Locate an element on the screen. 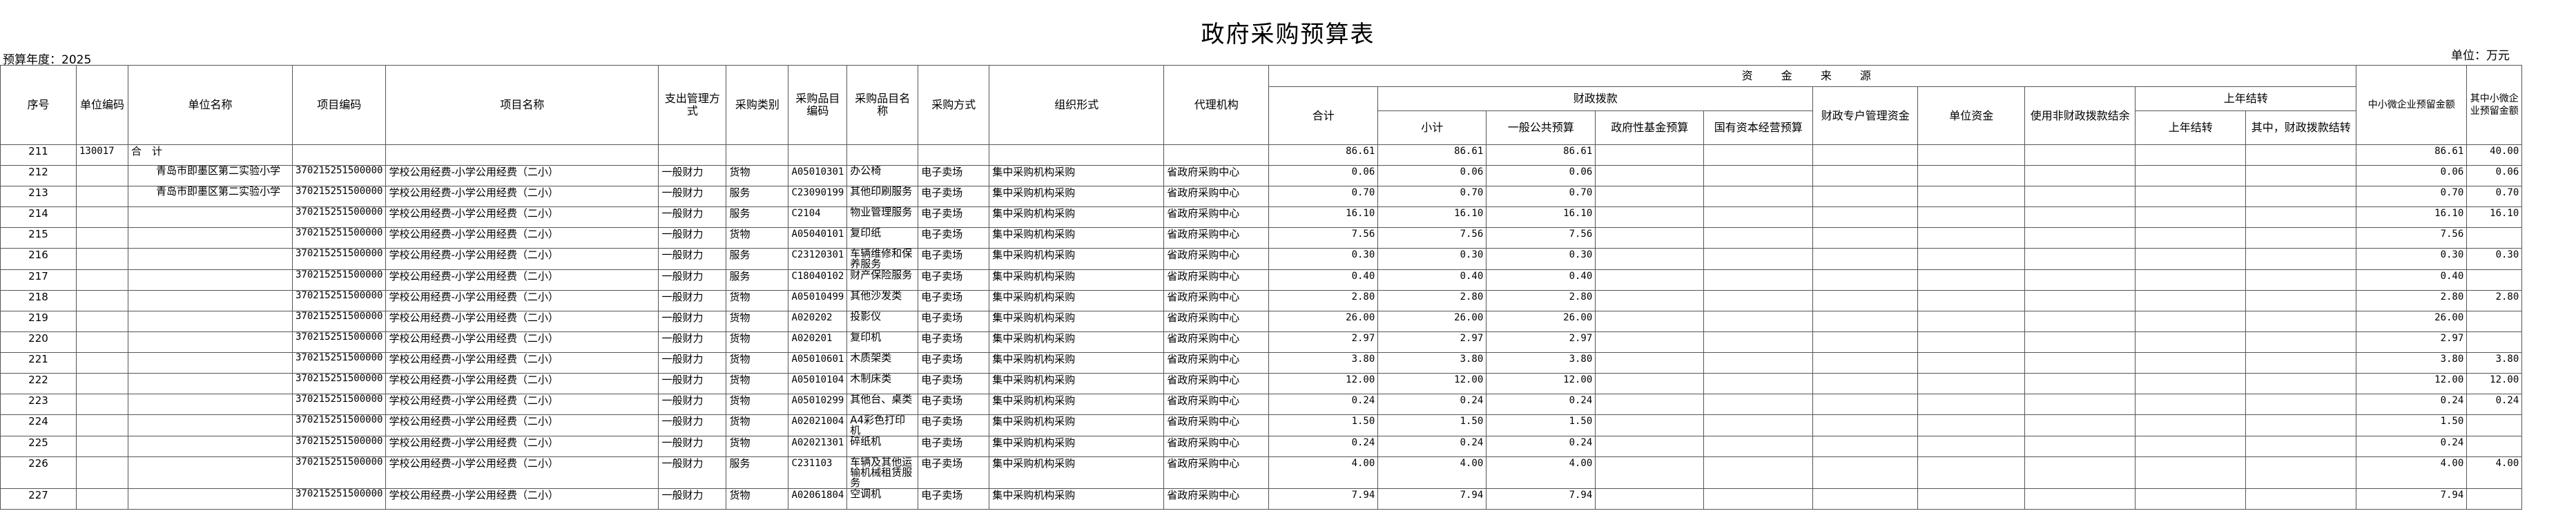 The image size is (2576, 520). cell-seq: 216 is located at coordinates (39, 259).